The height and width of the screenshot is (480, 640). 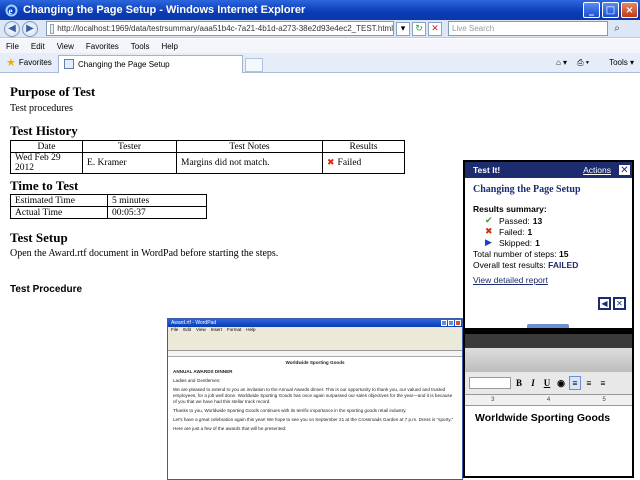 What do you see at coordinates (30, 28) in the screenshot?
I see `forward-icon: ▶` at bounding box center [30, 28].